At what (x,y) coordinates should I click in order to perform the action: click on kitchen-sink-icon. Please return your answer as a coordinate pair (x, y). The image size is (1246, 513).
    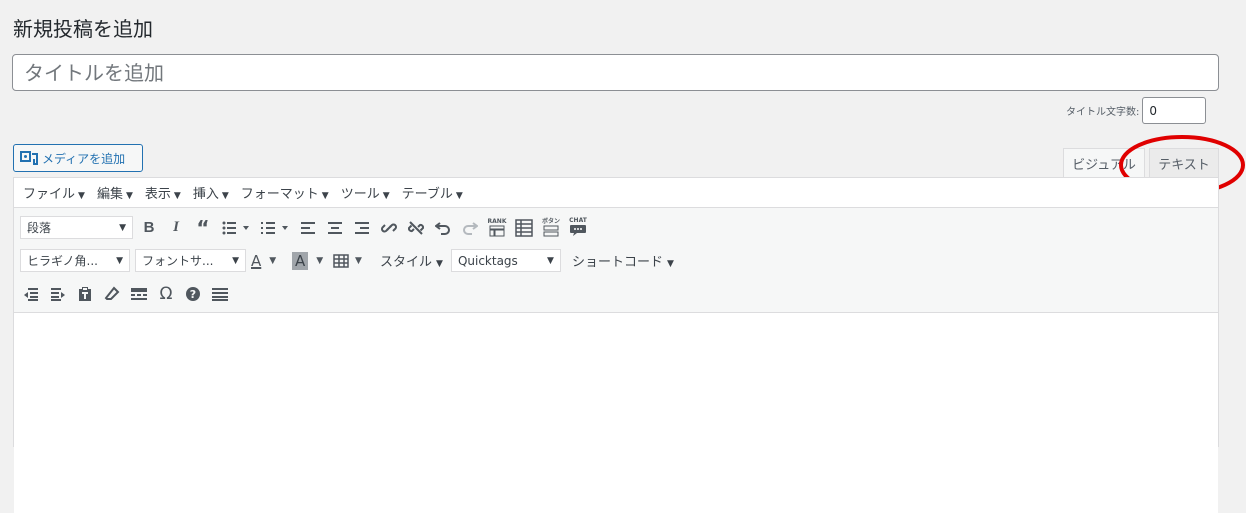
    Looking at the image, I should click on (220, 294).